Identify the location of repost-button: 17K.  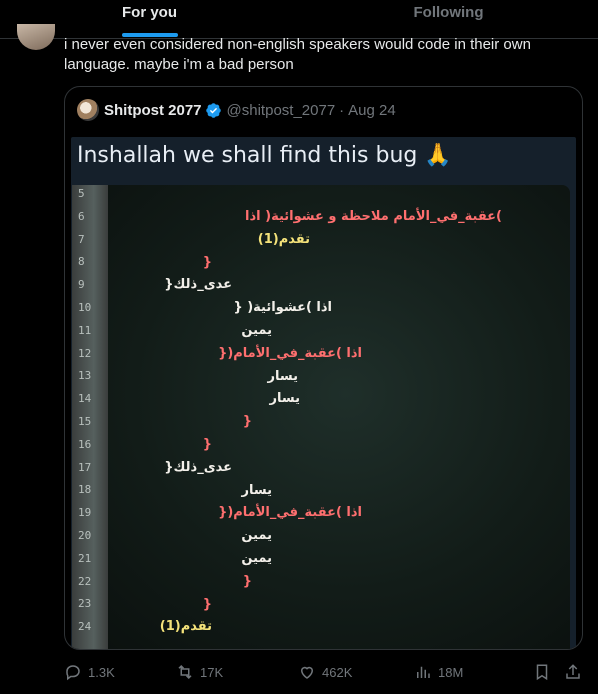
(199, 672).